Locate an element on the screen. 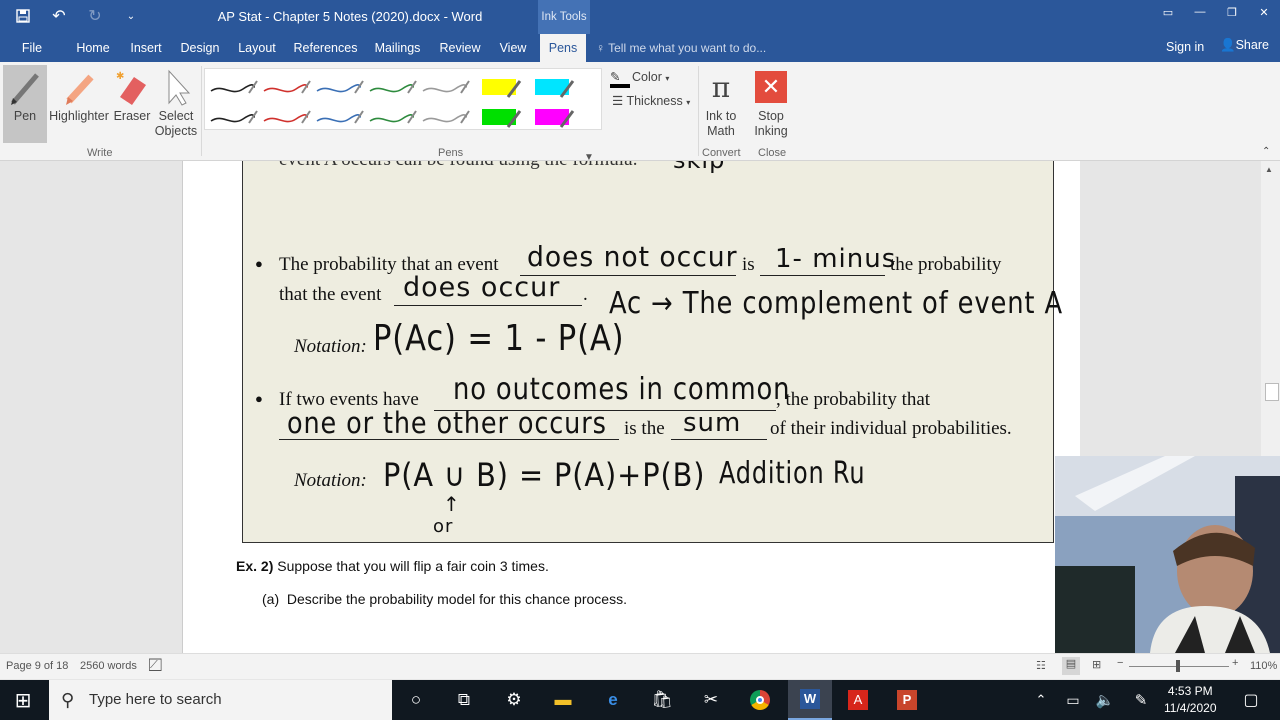  right-margin-area is located at coordinates (1170, 308).